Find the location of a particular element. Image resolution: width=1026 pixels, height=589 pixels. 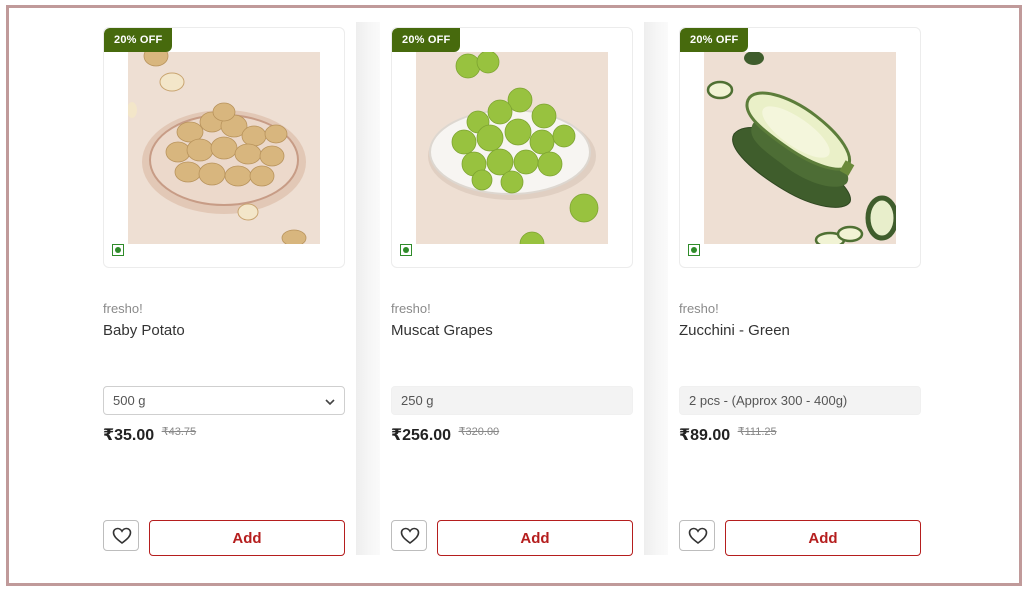

sale-price: ₹256.00 is located at coordinates (421, 435).